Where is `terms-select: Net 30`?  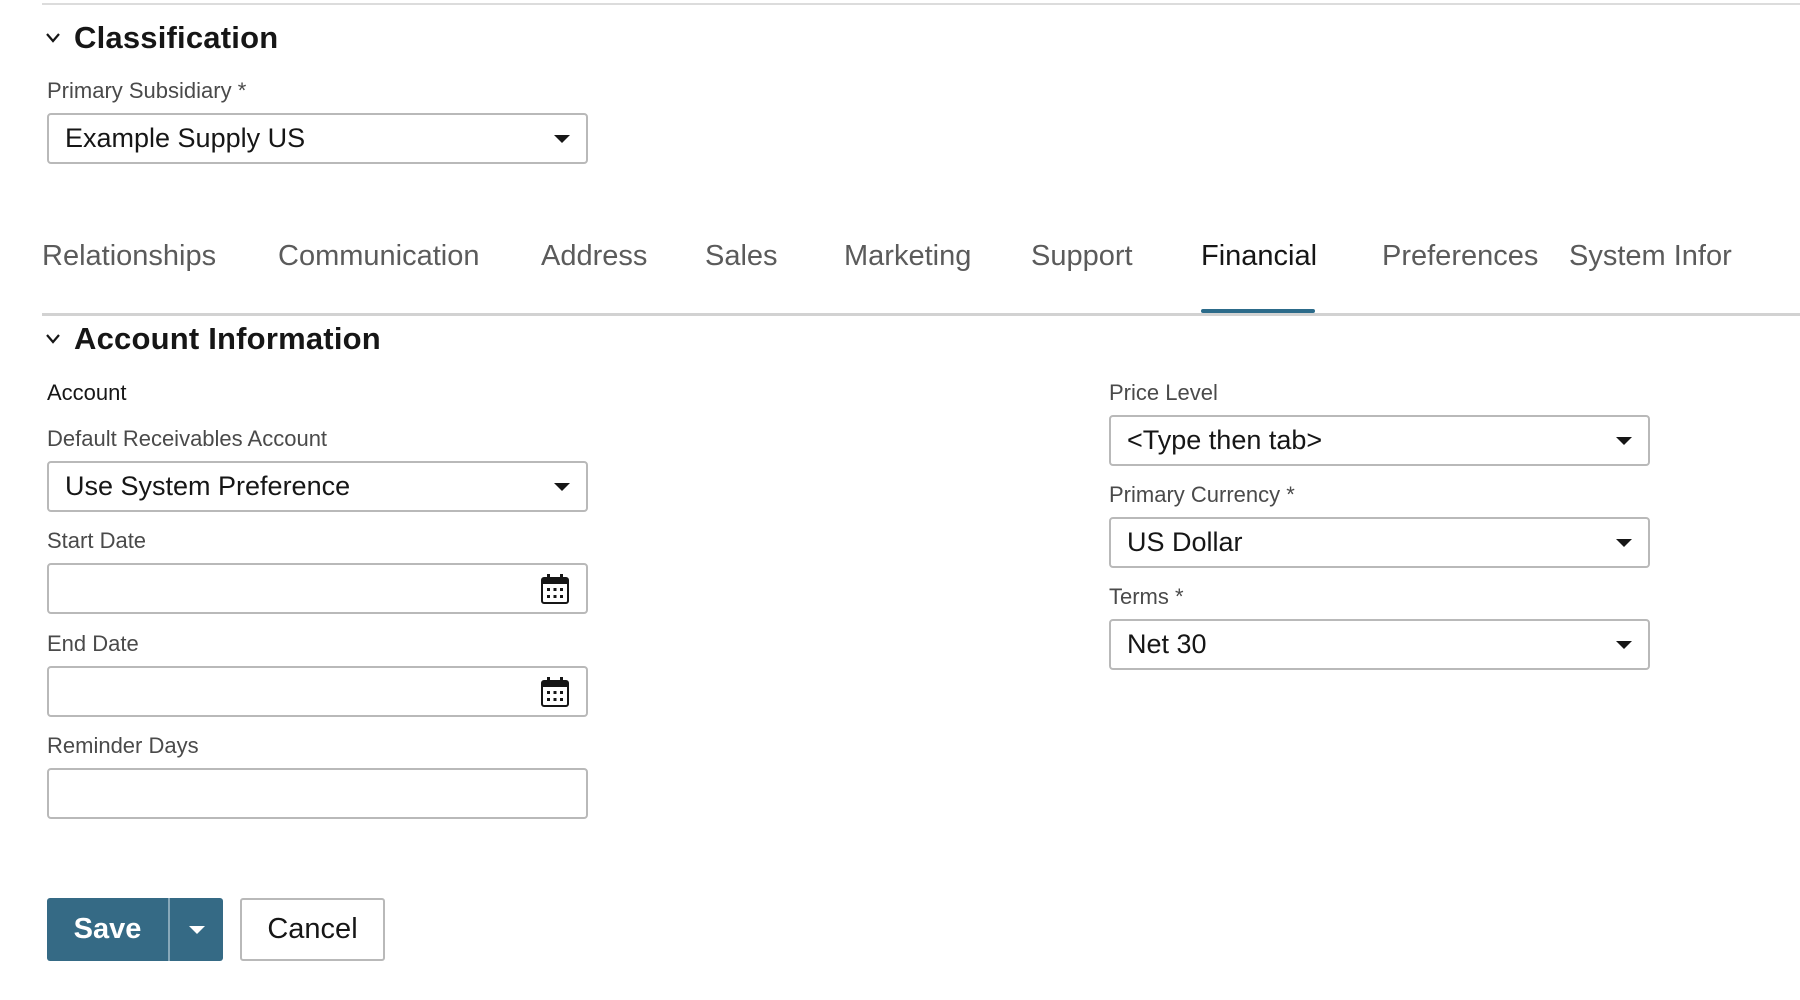 terms-select: Net 30 is located at coordinates (1379, 644).